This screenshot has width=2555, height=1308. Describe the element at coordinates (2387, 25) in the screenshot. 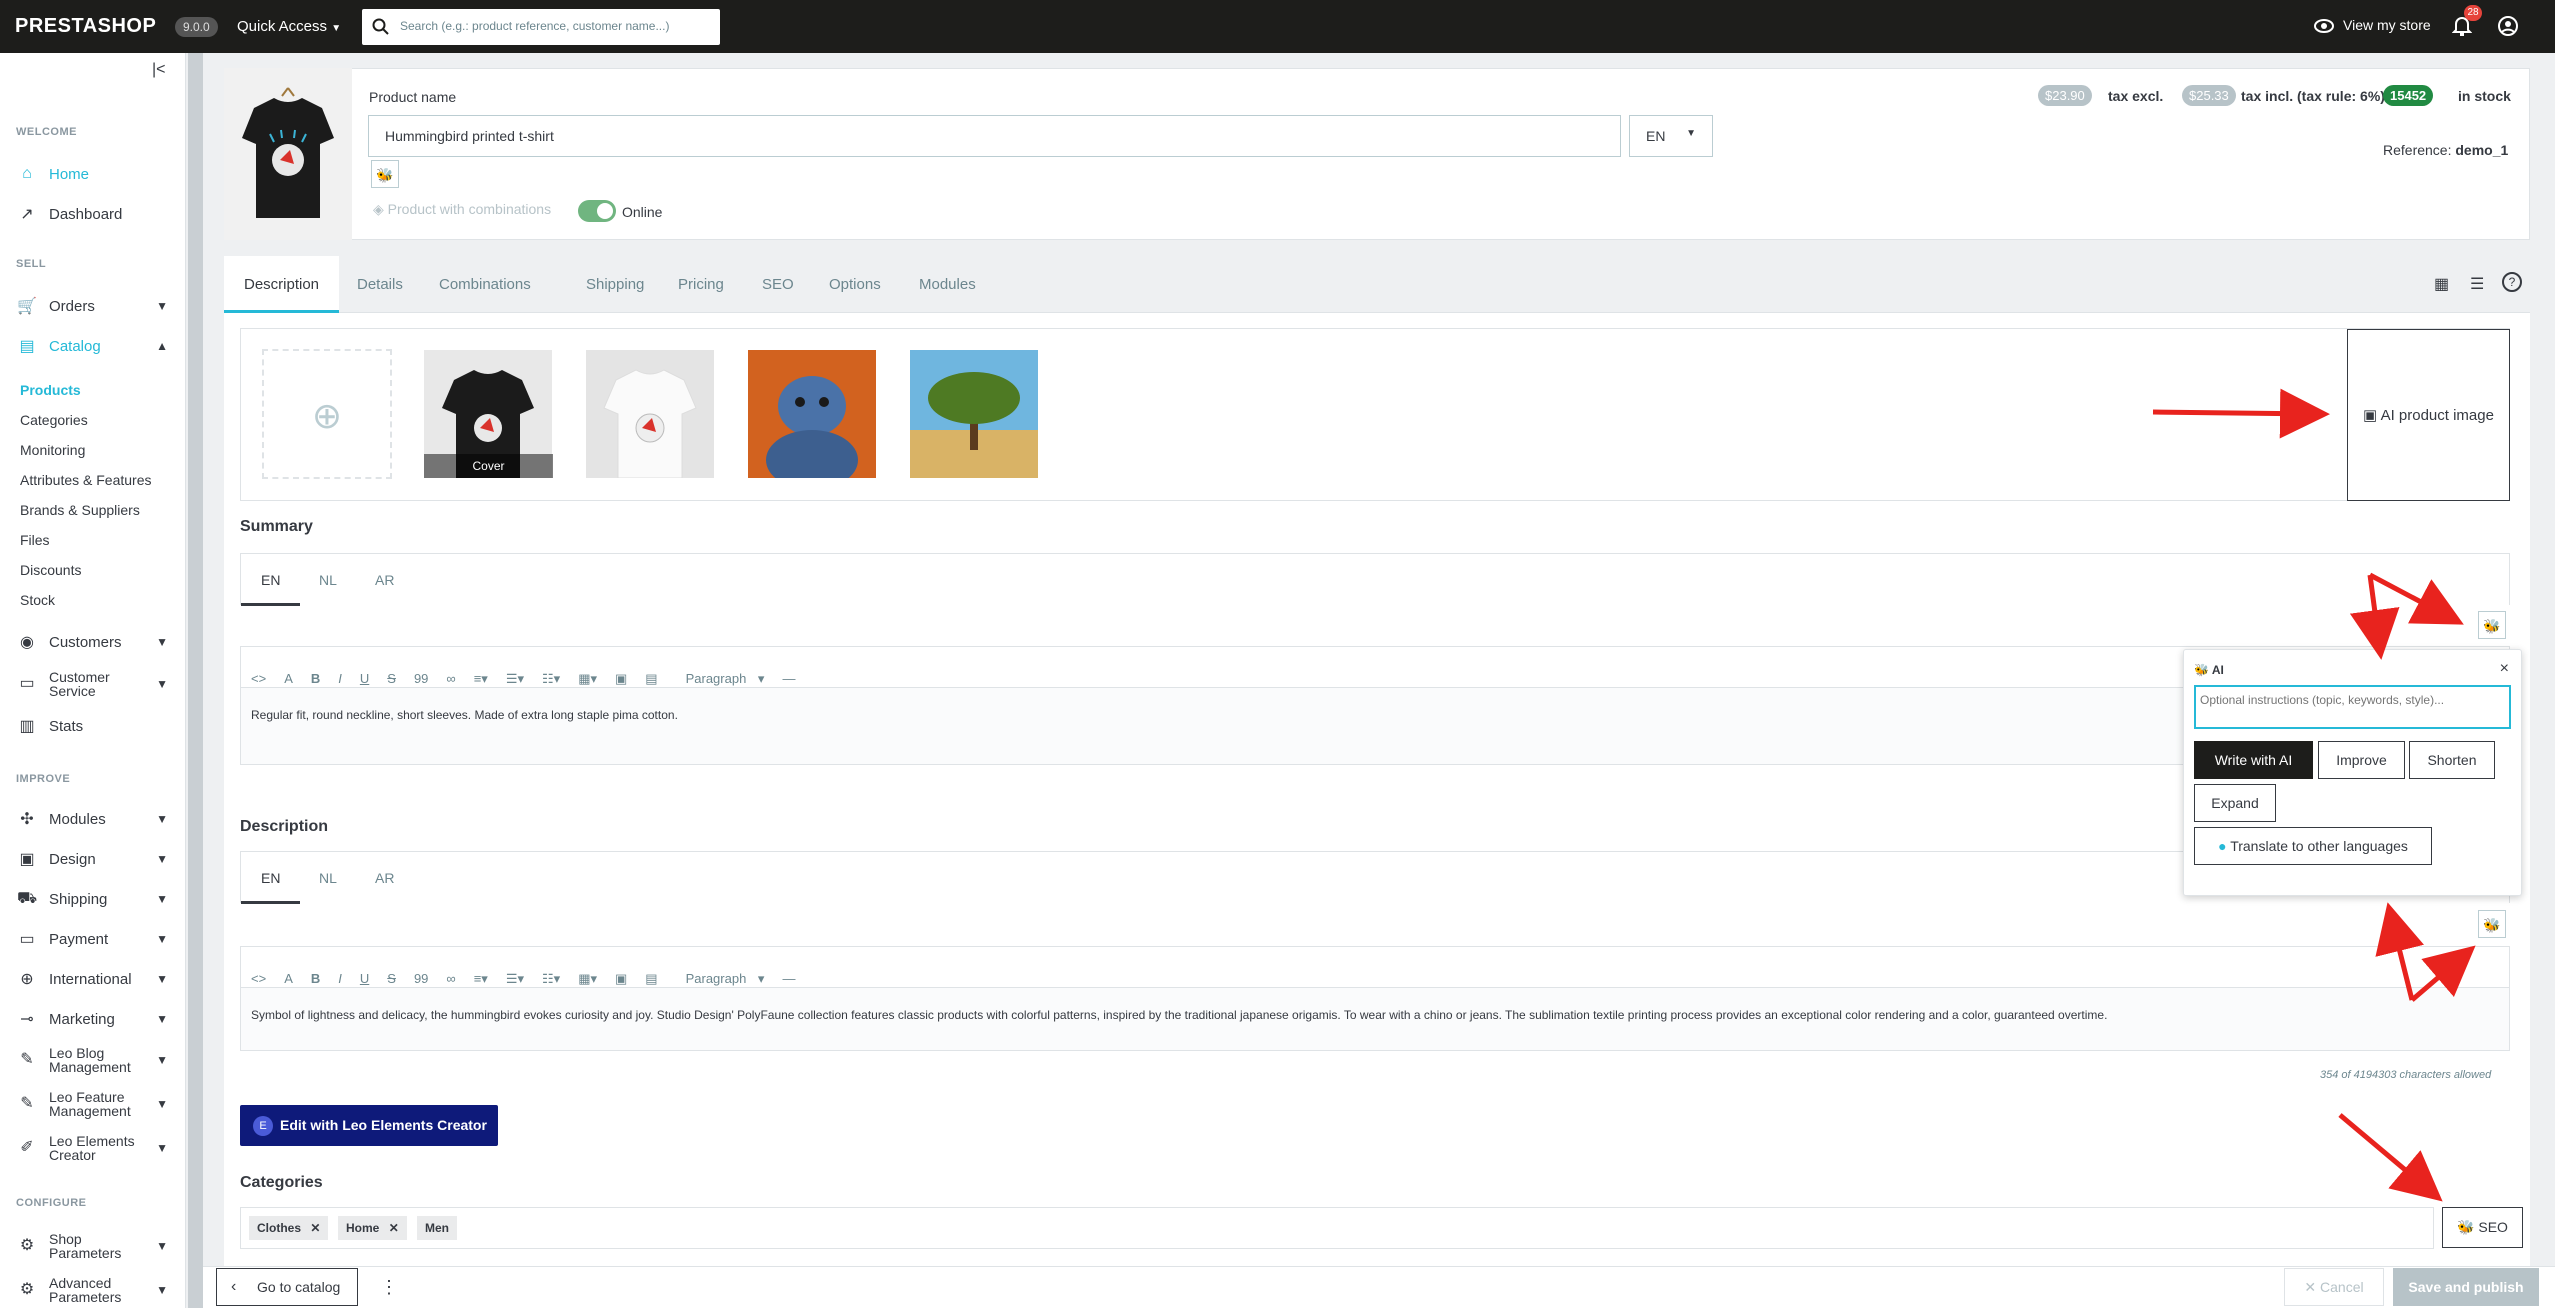

I see `view-store-link: View my store` at that location.